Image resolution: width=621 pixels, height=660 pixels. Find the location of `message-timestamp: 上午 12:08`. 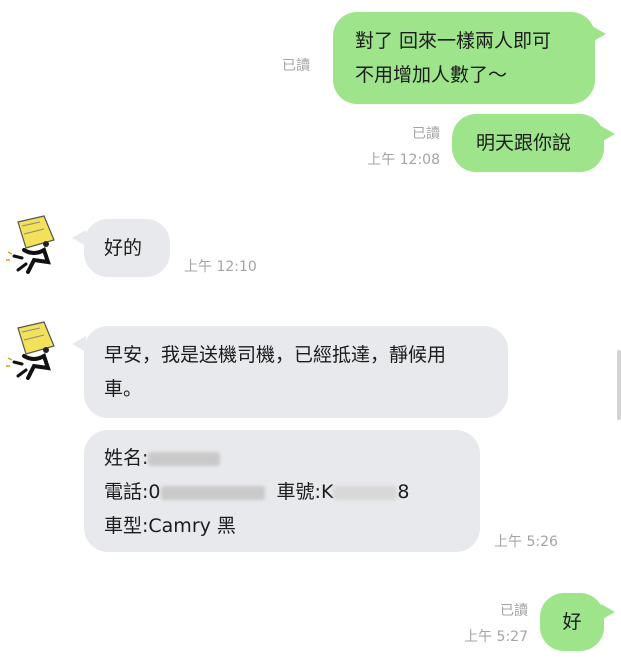

message-timestamp: 上午 12:08 is located at coordinates (403, 160).